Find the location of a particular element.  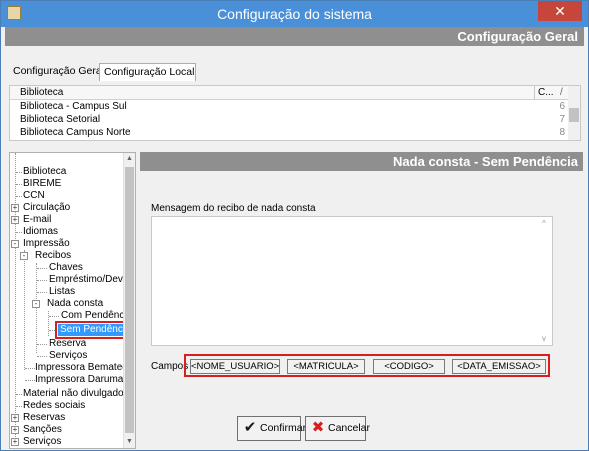

library-code: 6 is located at coordinates (562, 106).